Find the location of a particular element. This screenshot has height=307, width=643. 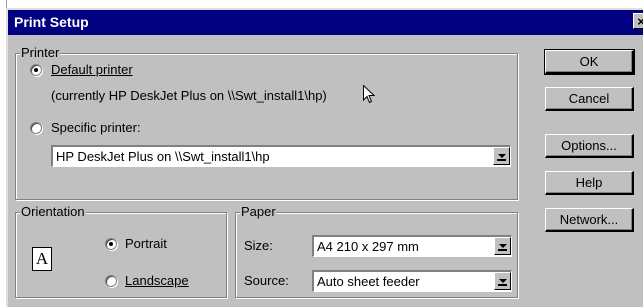

specific-printer-label: Specific printer: is located at coordinates (96, 128).